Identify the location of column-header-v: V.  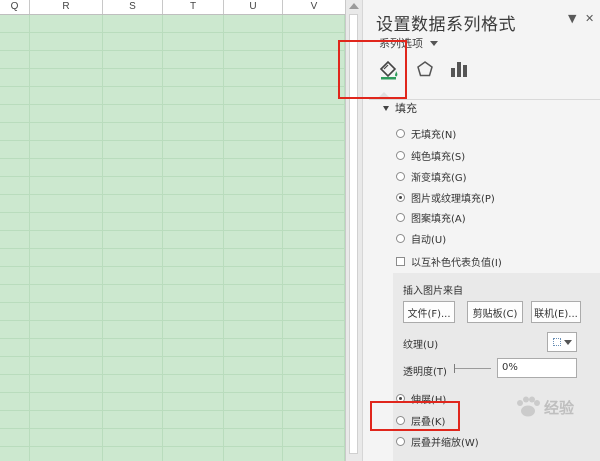
(314, 7).